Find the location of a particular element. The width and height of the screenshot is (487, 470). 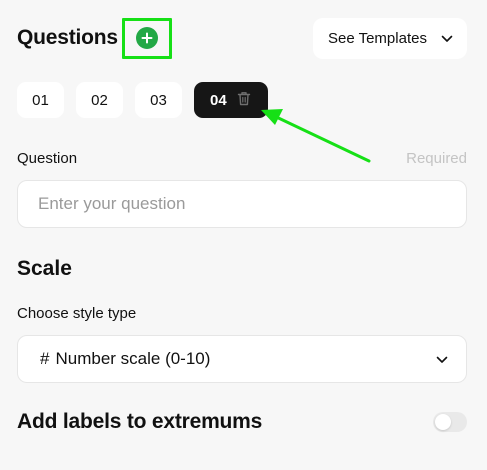

add-question-button is located at coordinates (146, 38).